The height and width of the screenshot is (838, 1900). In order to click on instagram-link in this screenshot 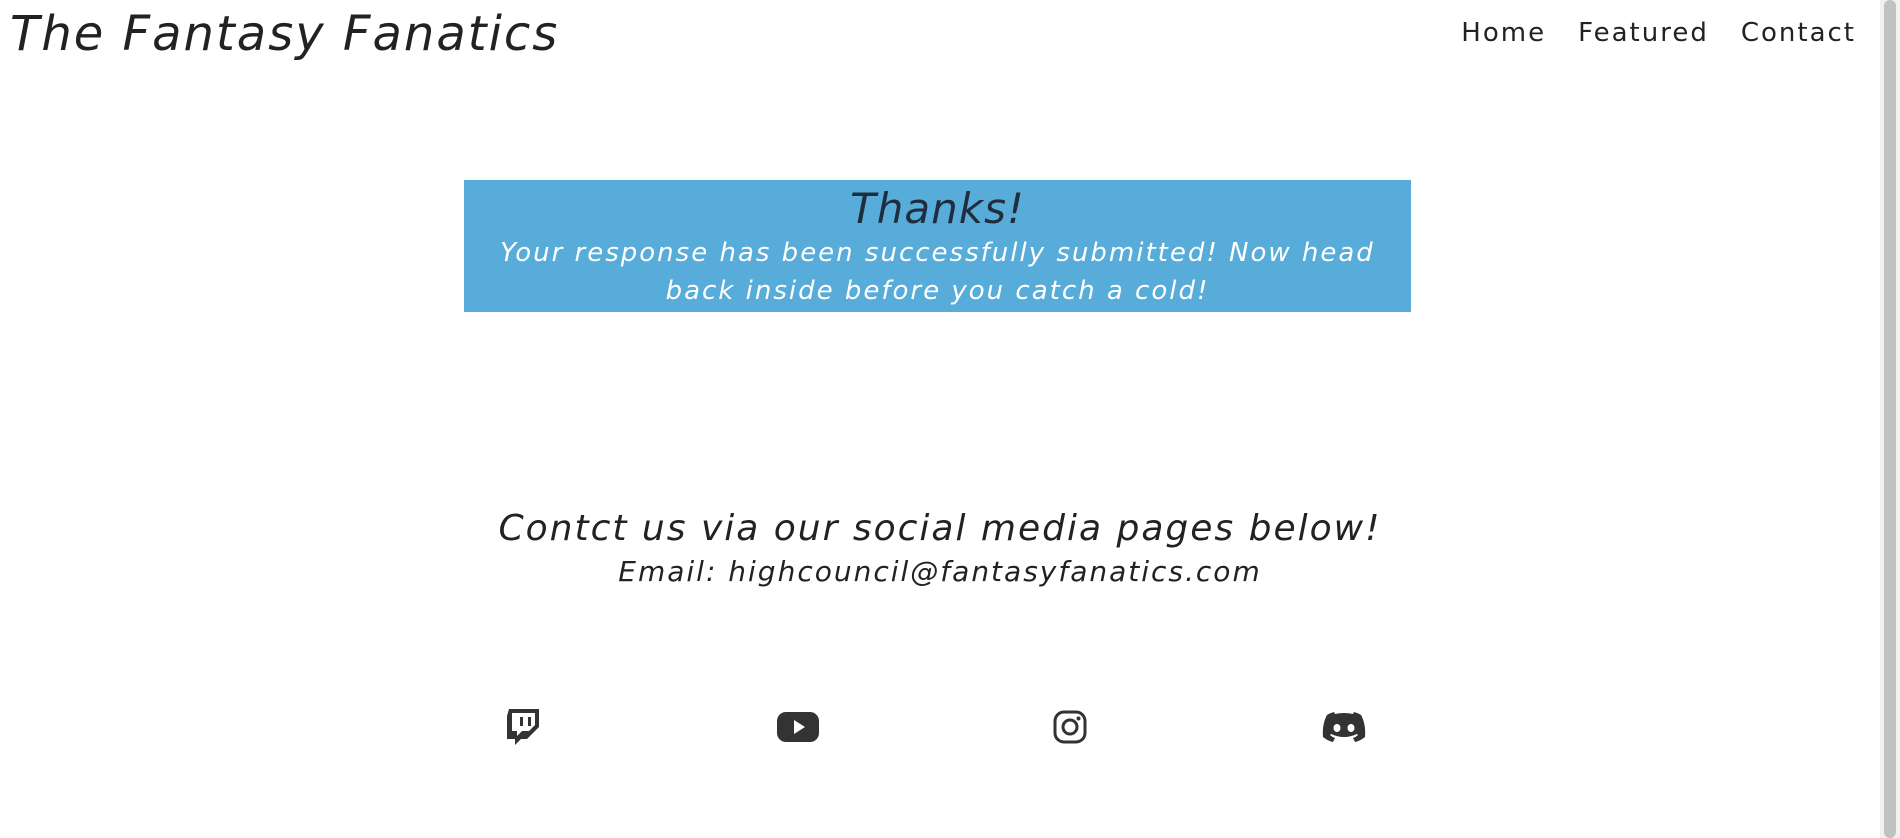, I will do `click(1070, 727)`.